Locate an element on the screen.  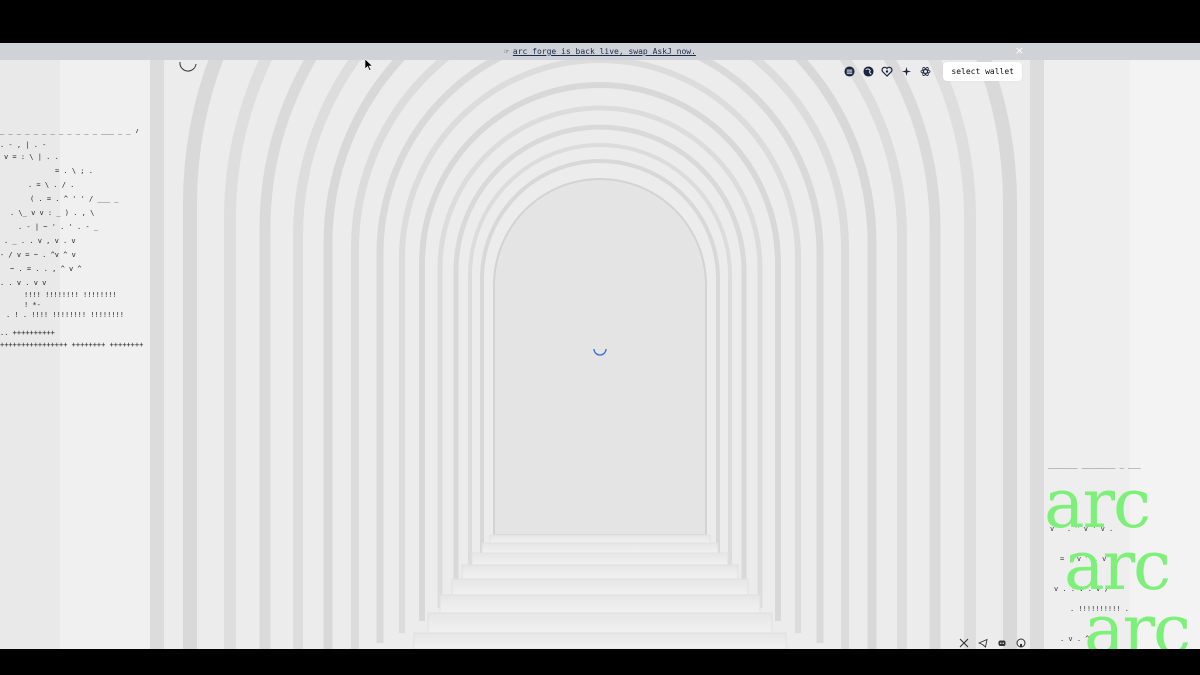
loading-arc-icon is located at coordinates (188, 66).